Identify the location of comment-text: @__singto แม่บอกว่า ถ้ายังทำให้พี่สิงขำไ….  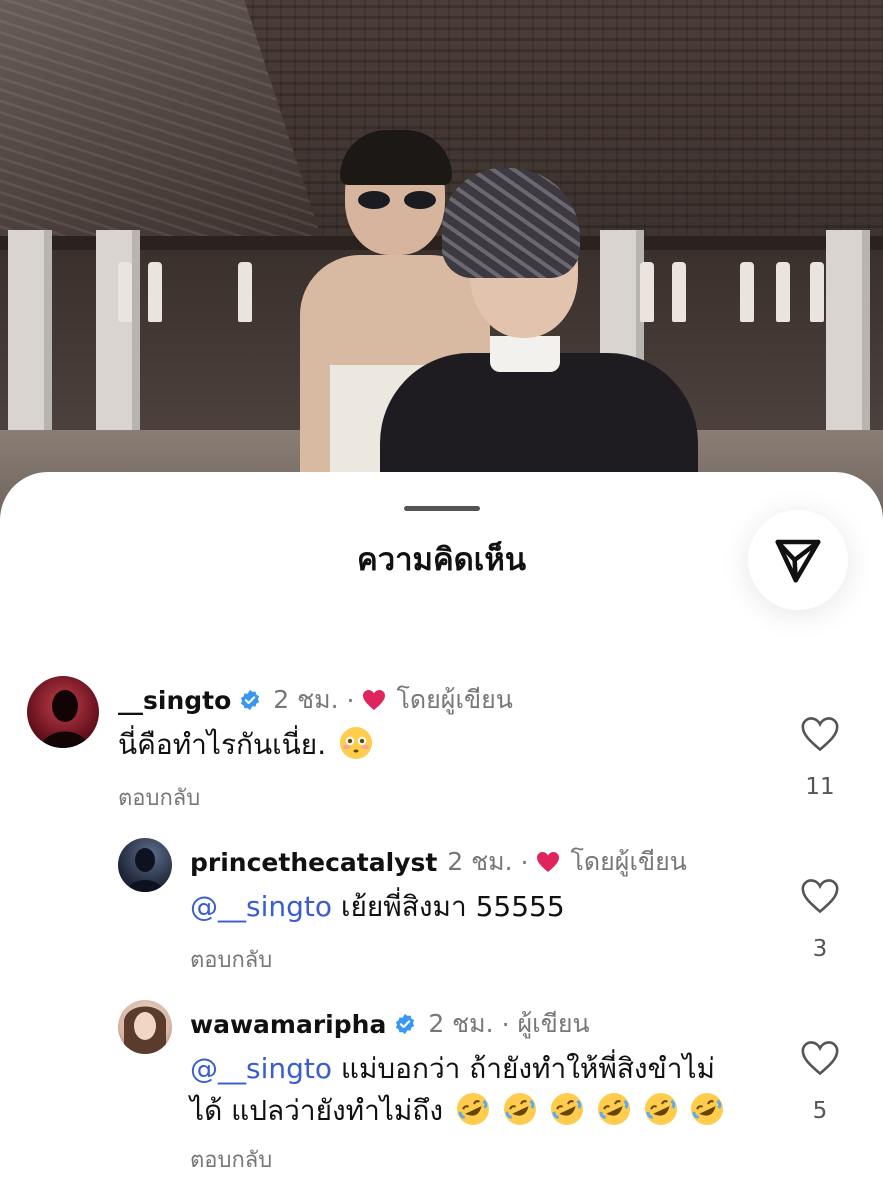
(480, 1090).